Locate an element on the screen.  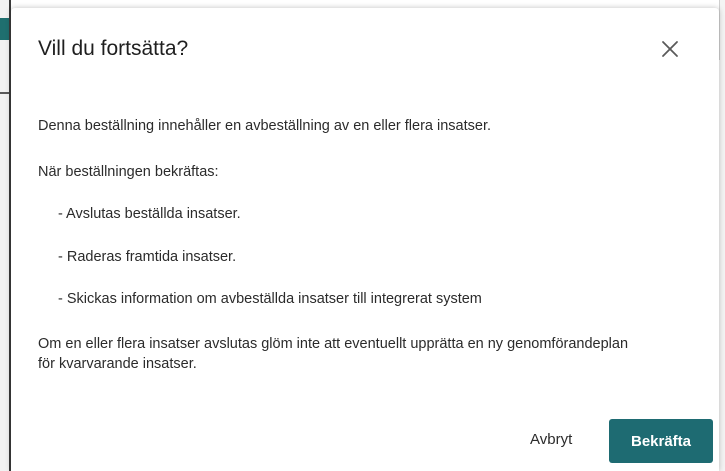
dialog-title: Vill du fortsätta? is located at coordinates (113, 48).